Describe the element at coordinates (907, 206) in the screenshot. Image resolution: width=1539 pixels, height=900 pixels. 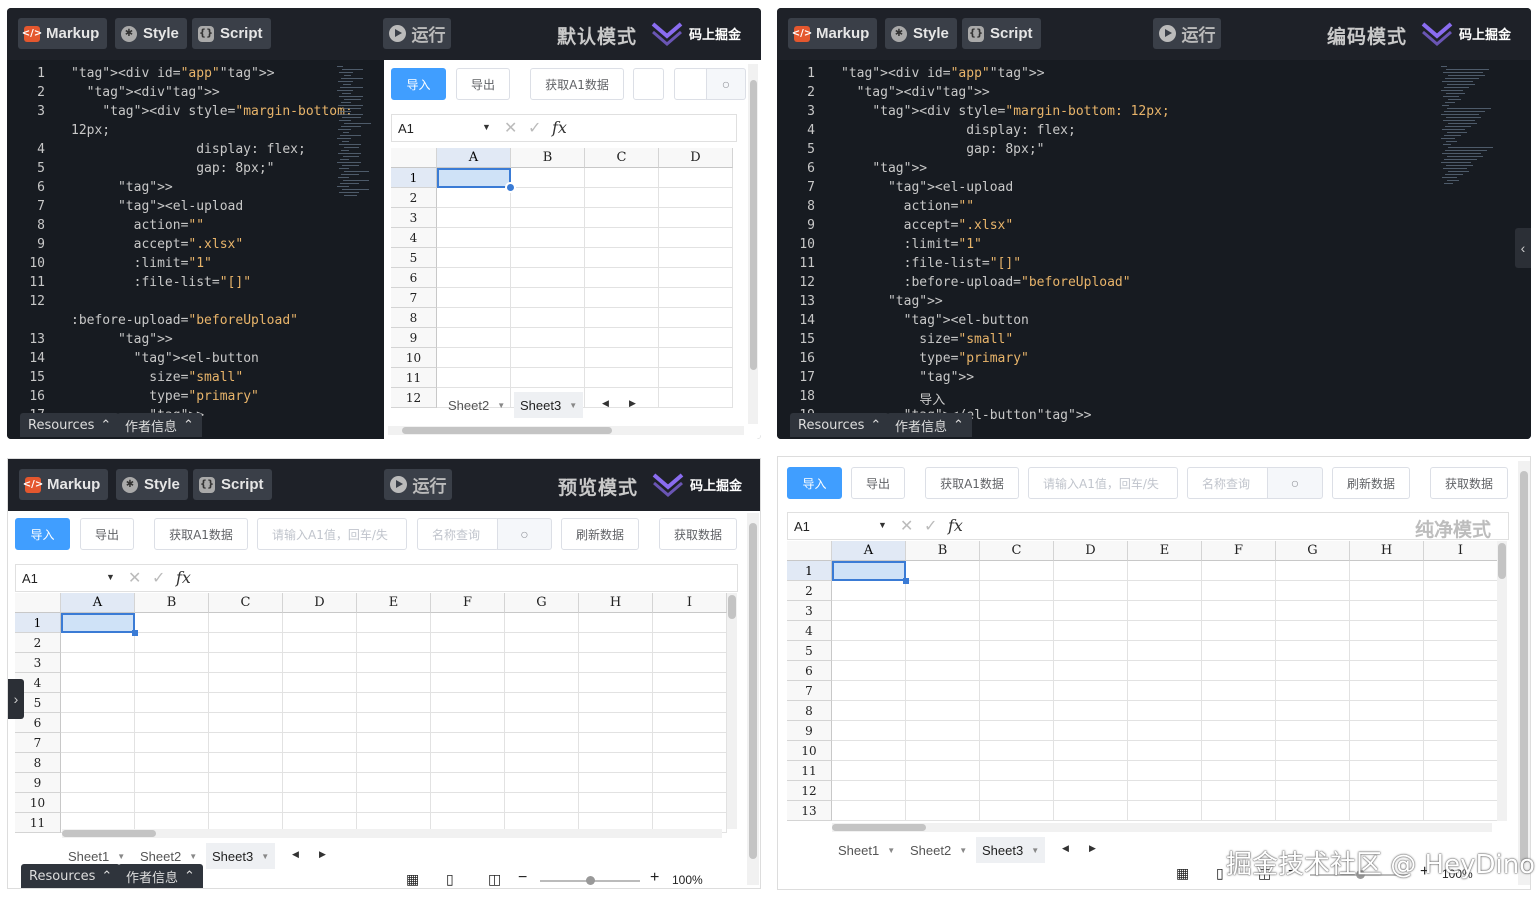
I see `code-line: action=""` at that location.